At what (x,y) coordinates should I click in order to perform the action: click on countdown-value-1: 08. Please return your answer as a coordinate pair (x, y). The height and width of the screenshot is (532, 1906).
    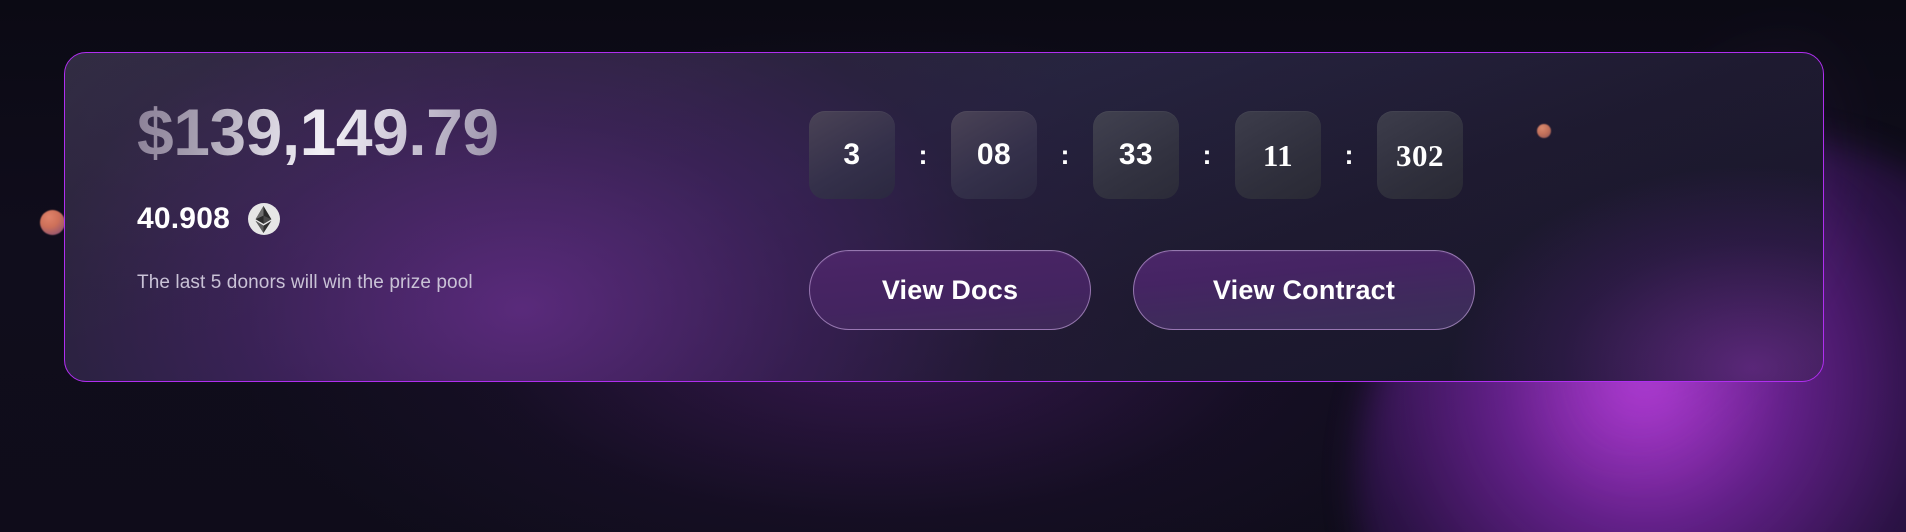
    Looking at the image, I should click on (994, 154).